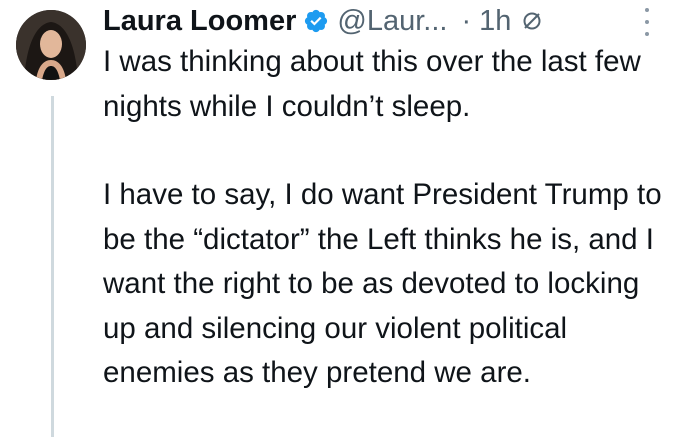 This screenshot has width=680, height=437. What do you see at coordinates (199, 21) in the screenshot?
I see `author-name: Laura Loomer` at bounding box center [199, 21].